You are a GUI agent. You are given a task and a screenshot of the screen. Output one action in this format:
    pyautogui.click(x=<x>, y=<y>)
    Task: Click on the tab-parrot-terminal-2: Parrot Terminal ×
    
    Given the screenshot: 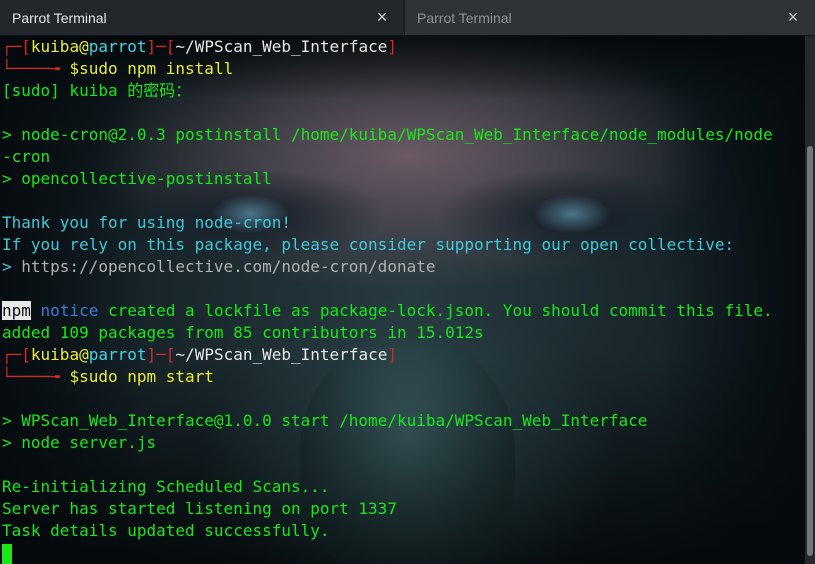 What is the action you would take?
    pyautogui.click(x=610, y=17)
    